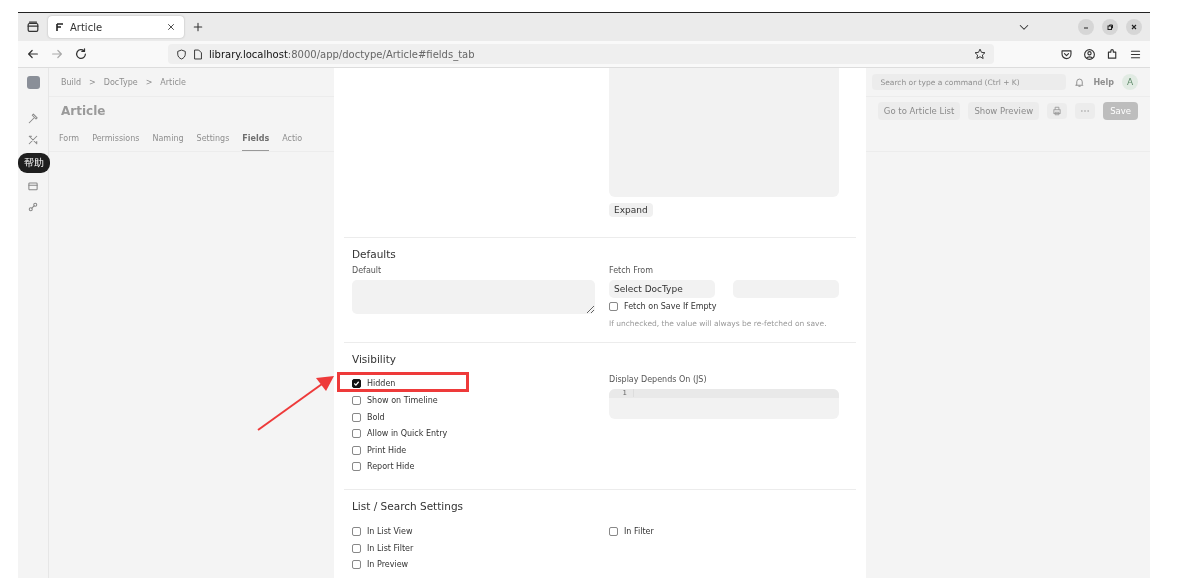 This screenshot has height=587, width=1187. I want to click on checkbox-option: Show on Timeline, so click(395, 400).